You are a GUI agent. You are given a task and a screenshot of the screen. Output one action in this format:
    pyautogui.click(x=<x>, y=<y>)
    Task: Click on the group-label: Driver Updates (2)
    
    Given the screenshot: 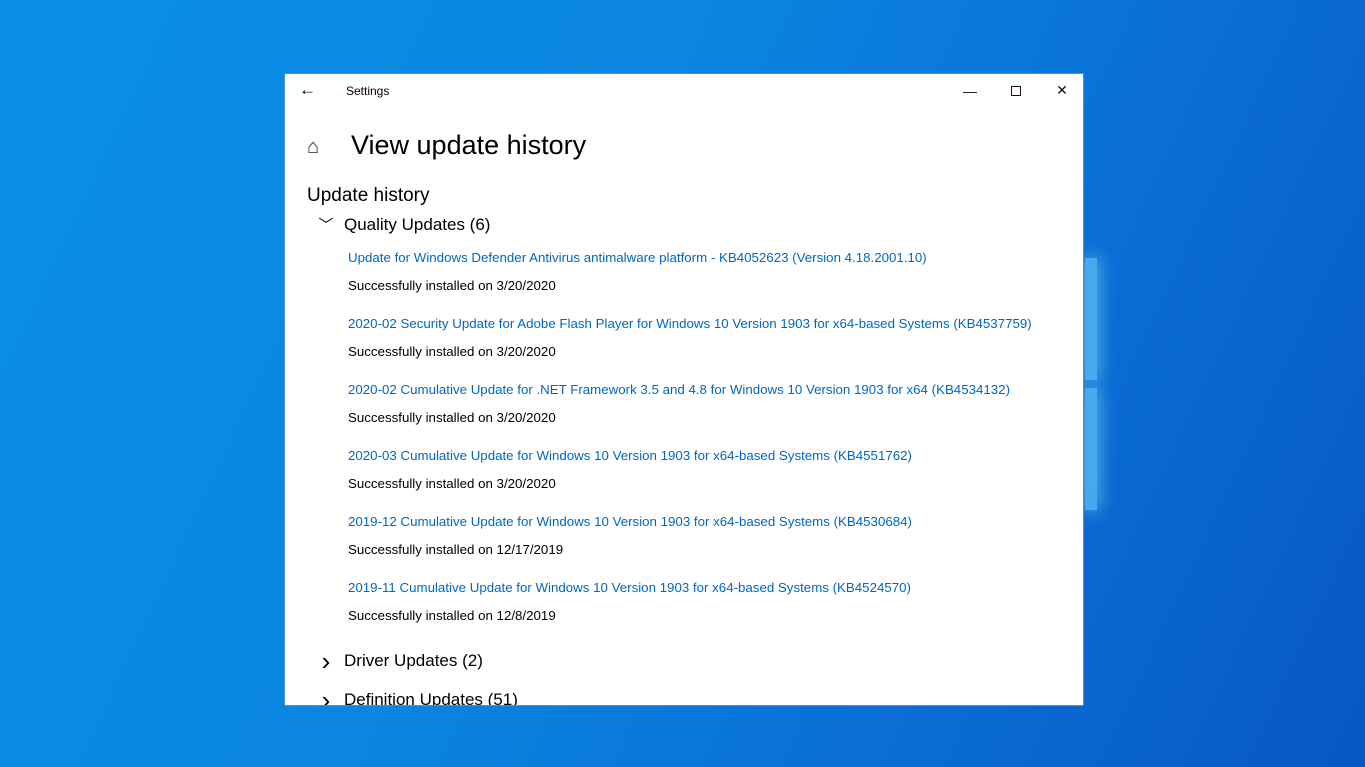 What is the action you would take?
    pyautogui.click(x=413, y=660)
    